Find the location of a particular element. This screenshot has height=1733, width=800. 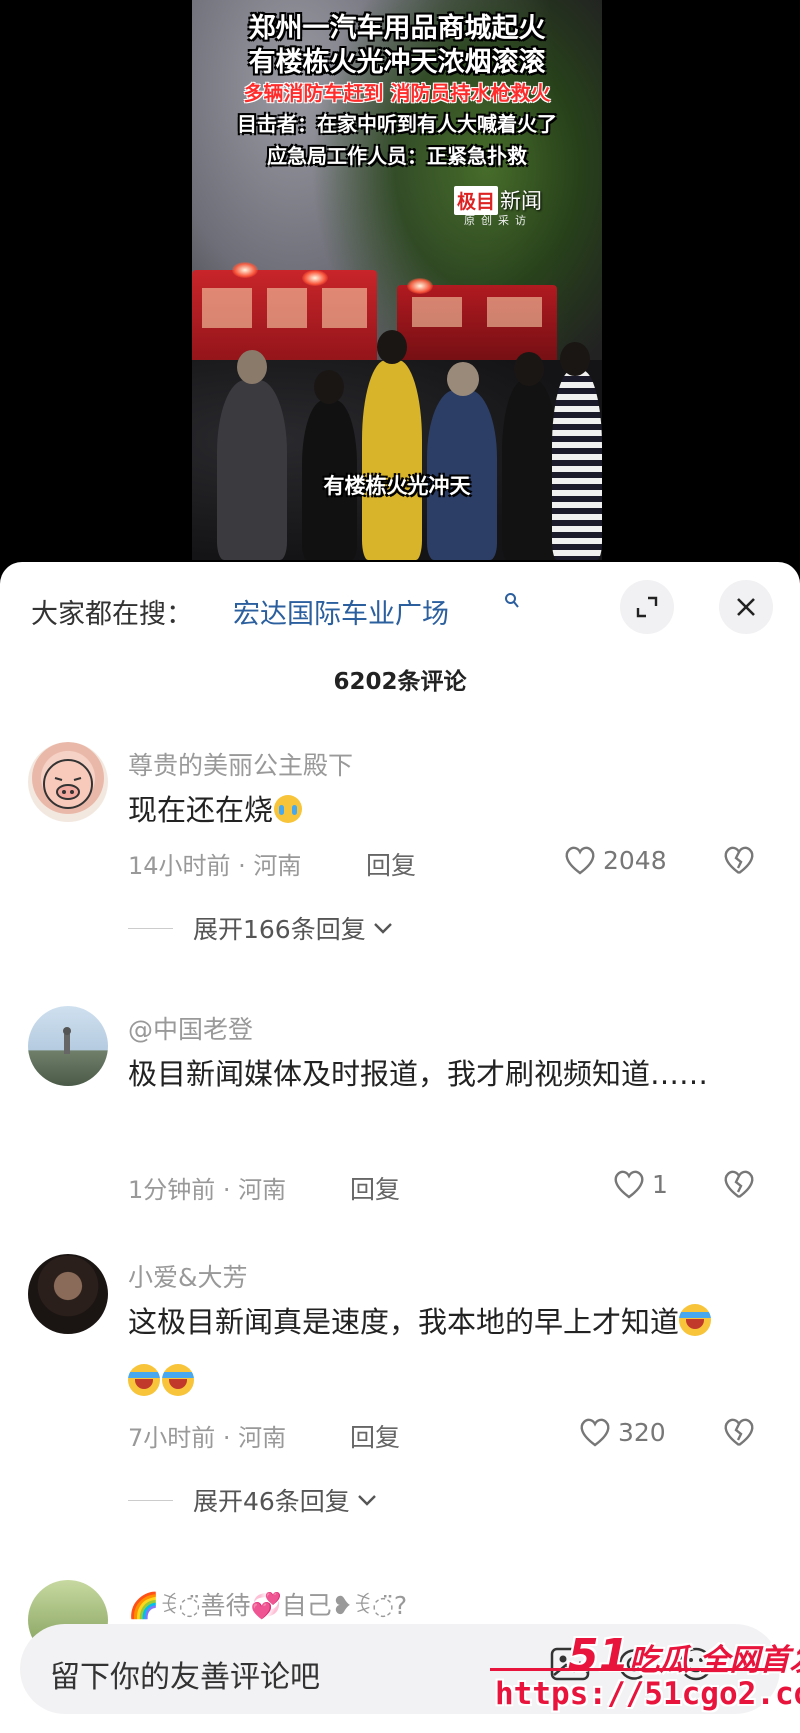

logo-text: 新闻 is located at coordinates (521, 201).